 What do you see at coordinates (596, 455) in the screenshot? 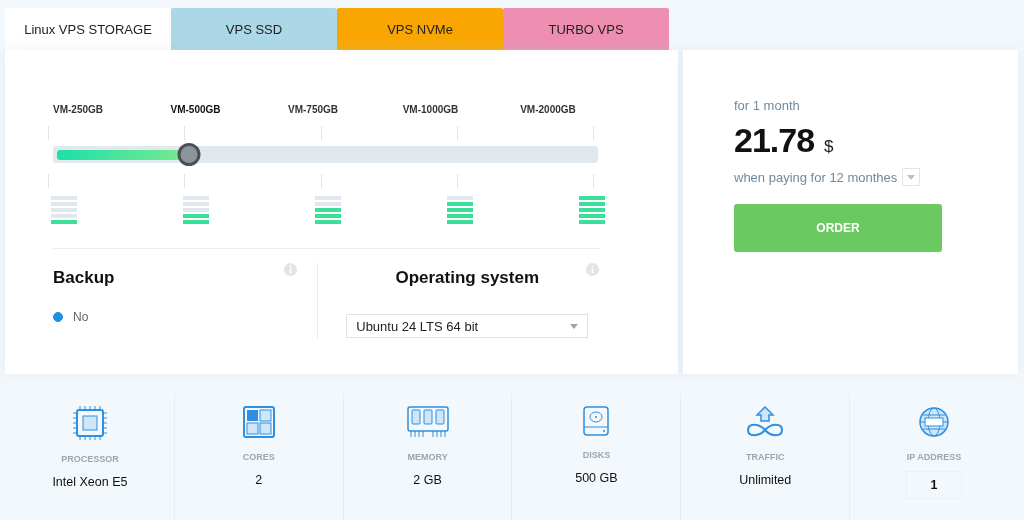
I see `spec-label: DISKS` at bounding box center [596, 455].